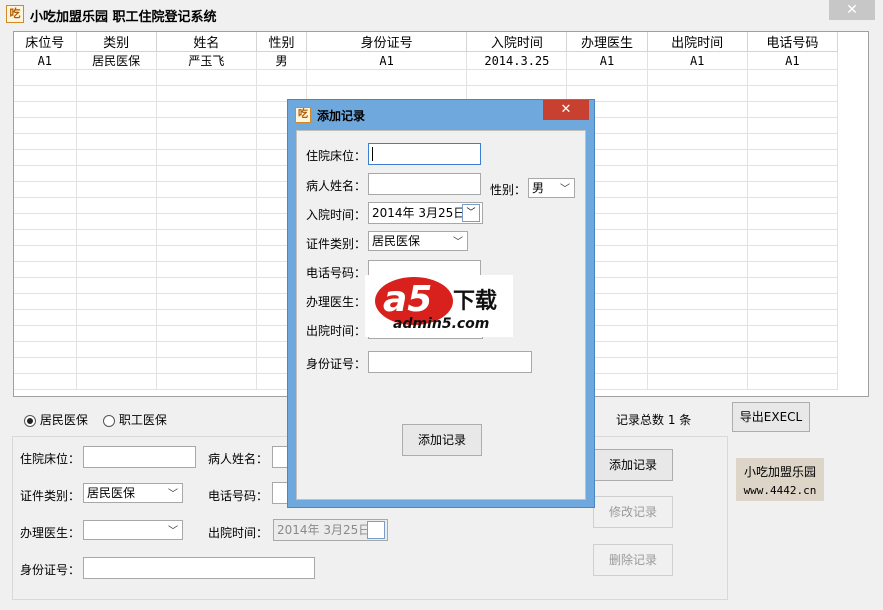 Image resolution: width=883 pixels, height=610 pixels. What do you see at coordinates (441, 324) in the screenshot?
I see `watermark-site-text: admin5.com` at bounding box center [441, 324].